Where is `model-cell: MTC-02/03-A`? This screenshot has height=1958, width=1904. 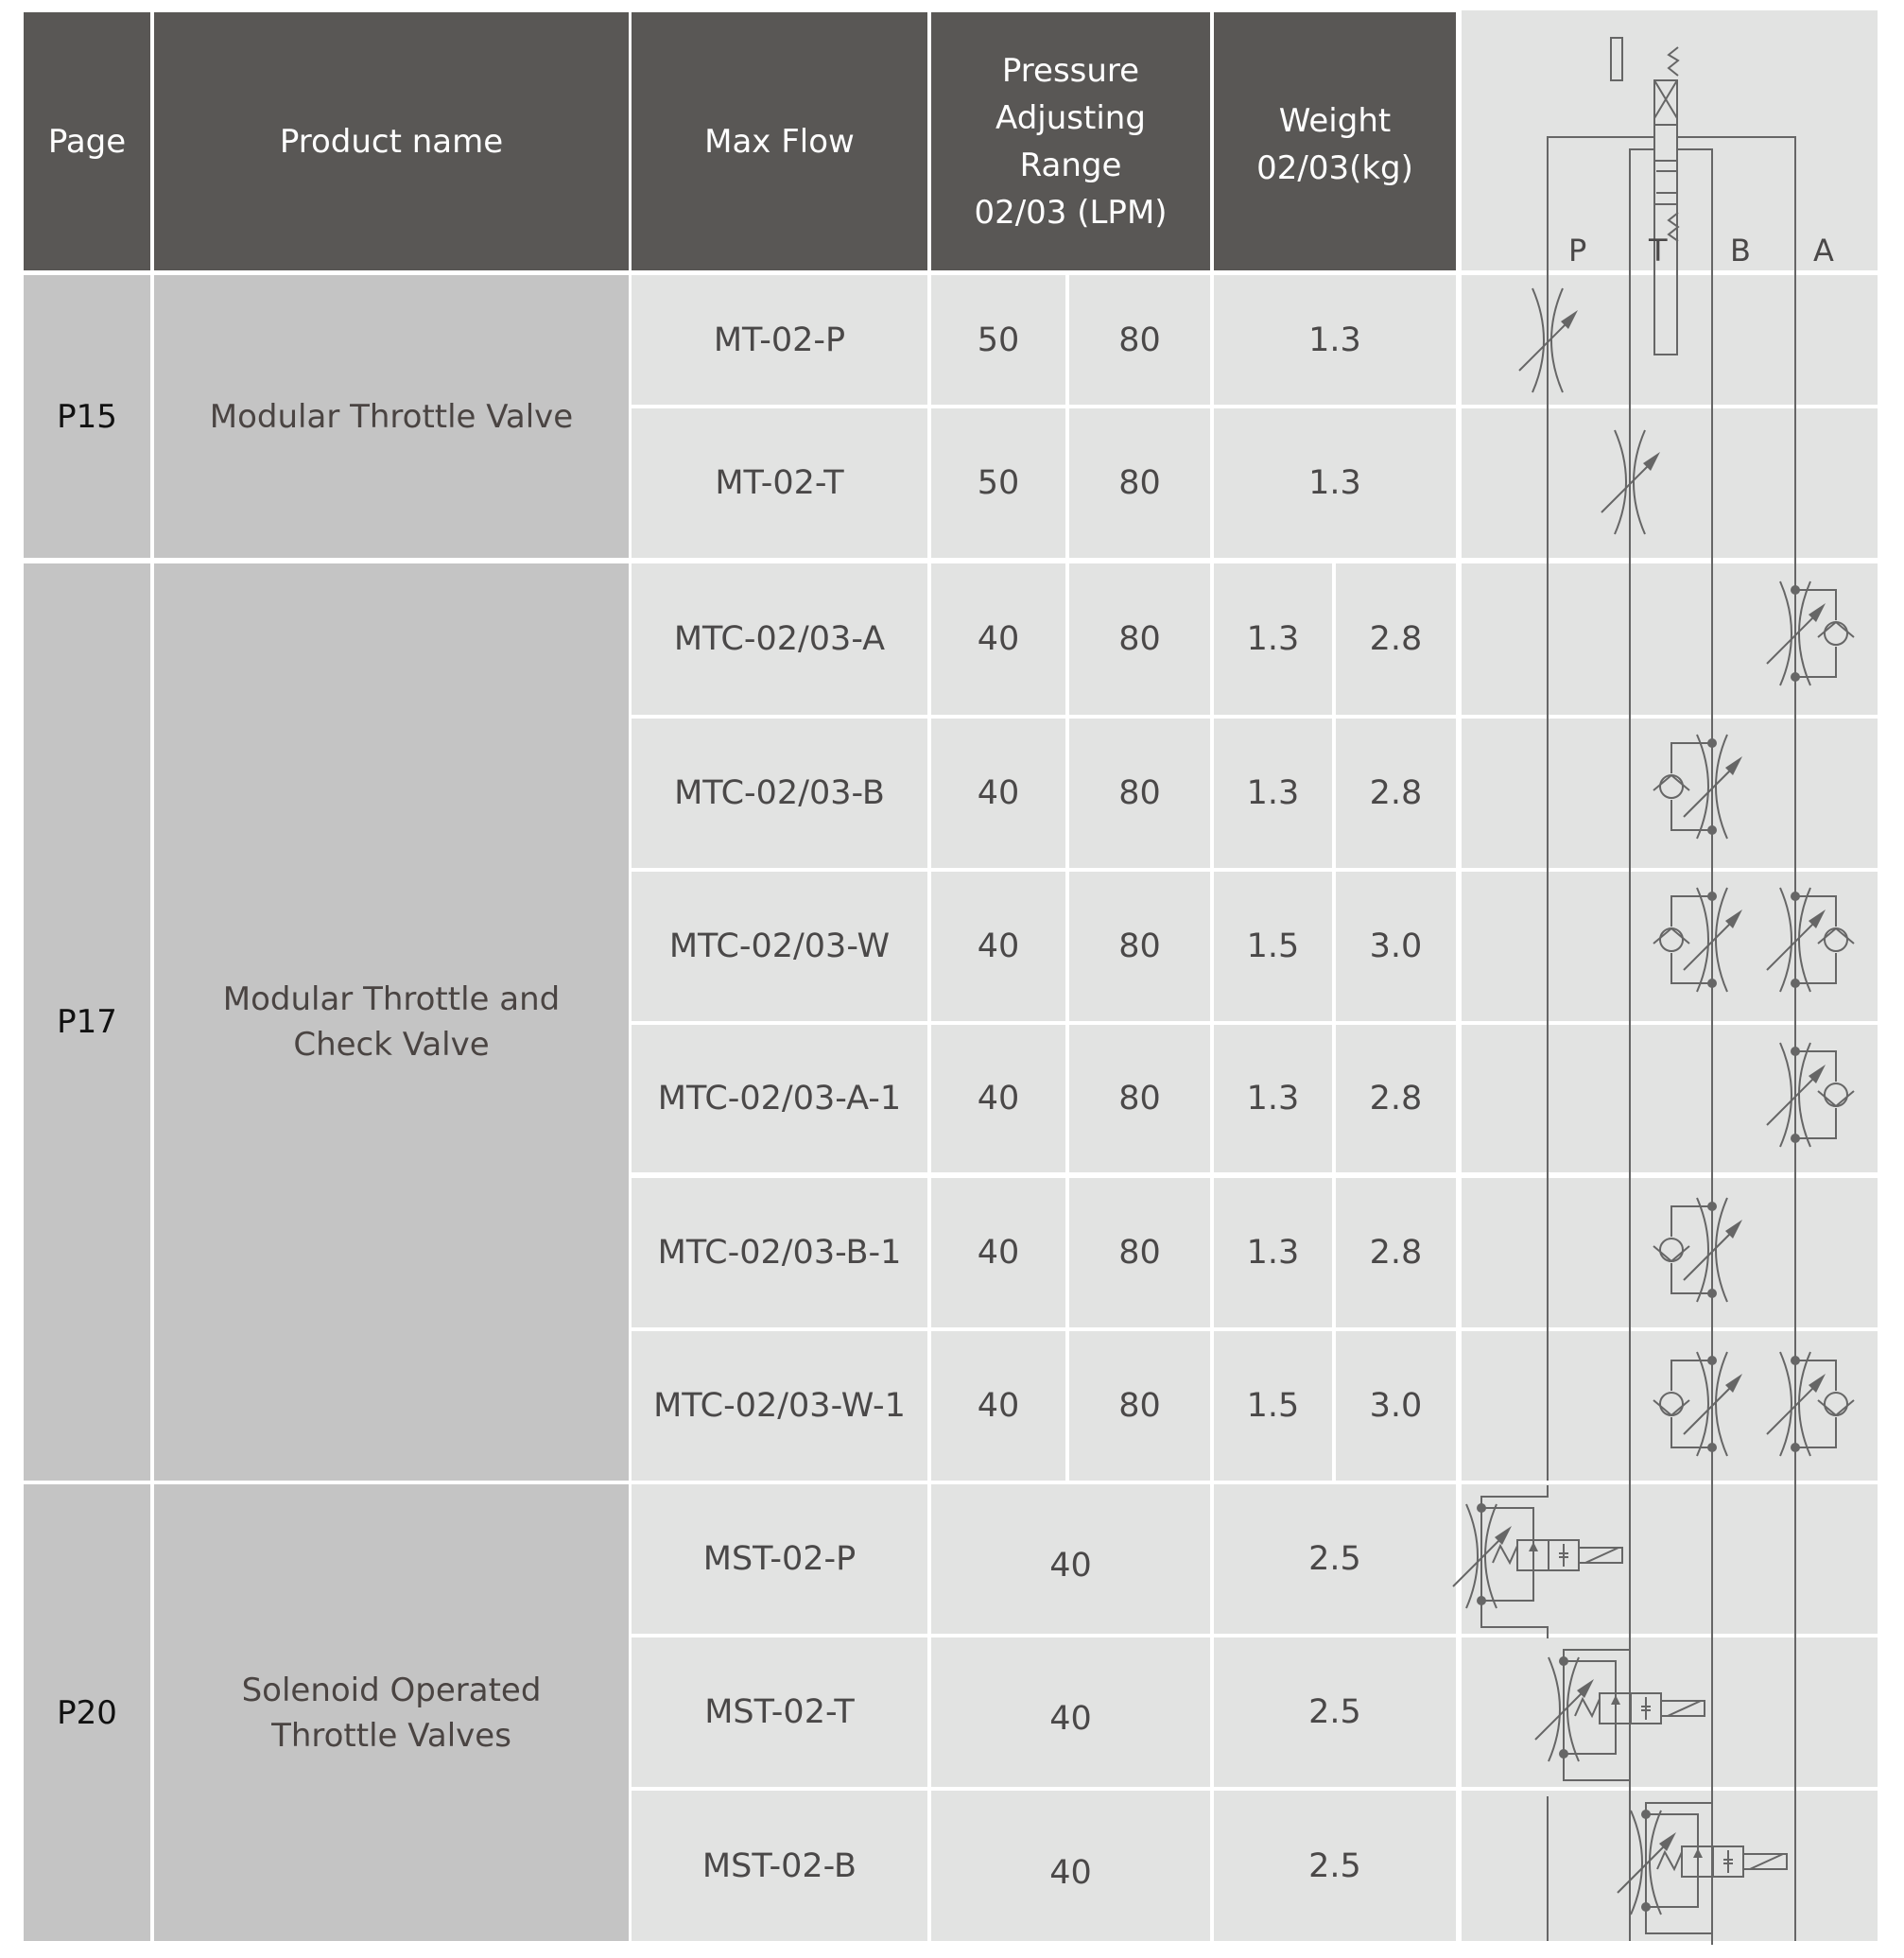 model-cell: MTC-02/03-A is located at coordinates (780, 639).